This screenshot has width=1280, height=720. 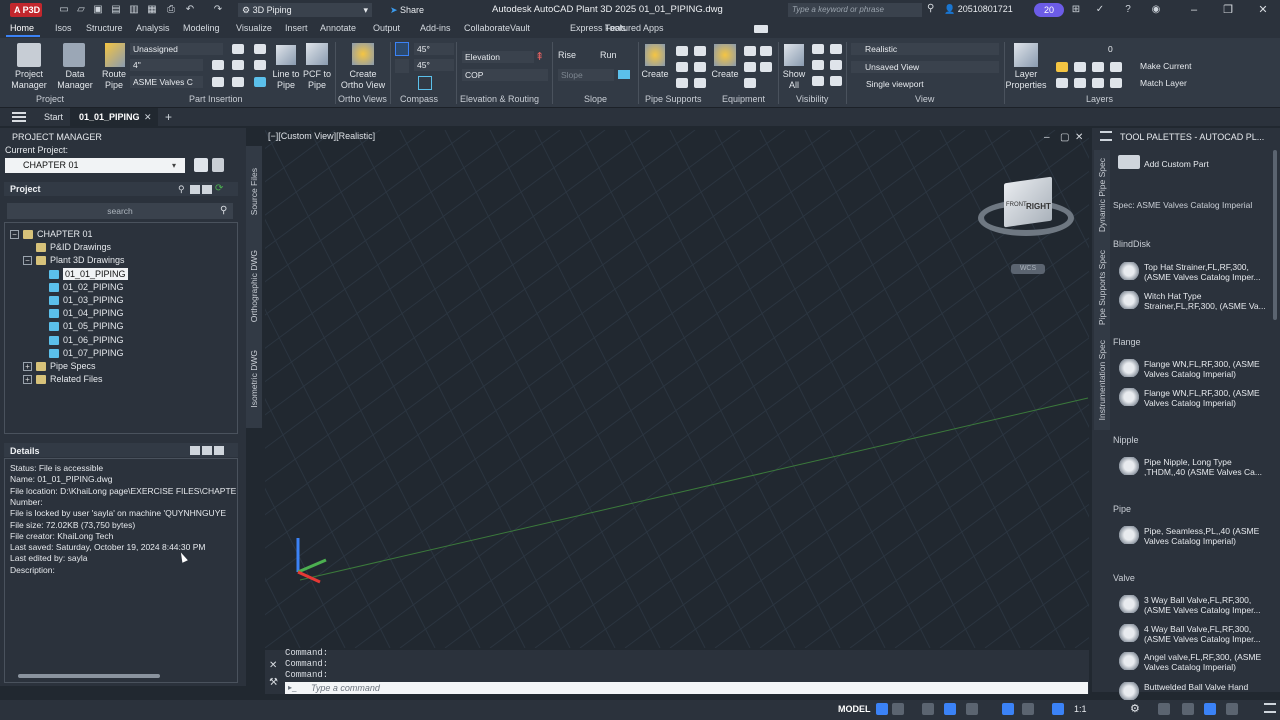 What do you see at coordinates (1064, 137) in the screenshot?
I see `maximize-viewport-icon: ▢` at bounding box center [1064, 137].